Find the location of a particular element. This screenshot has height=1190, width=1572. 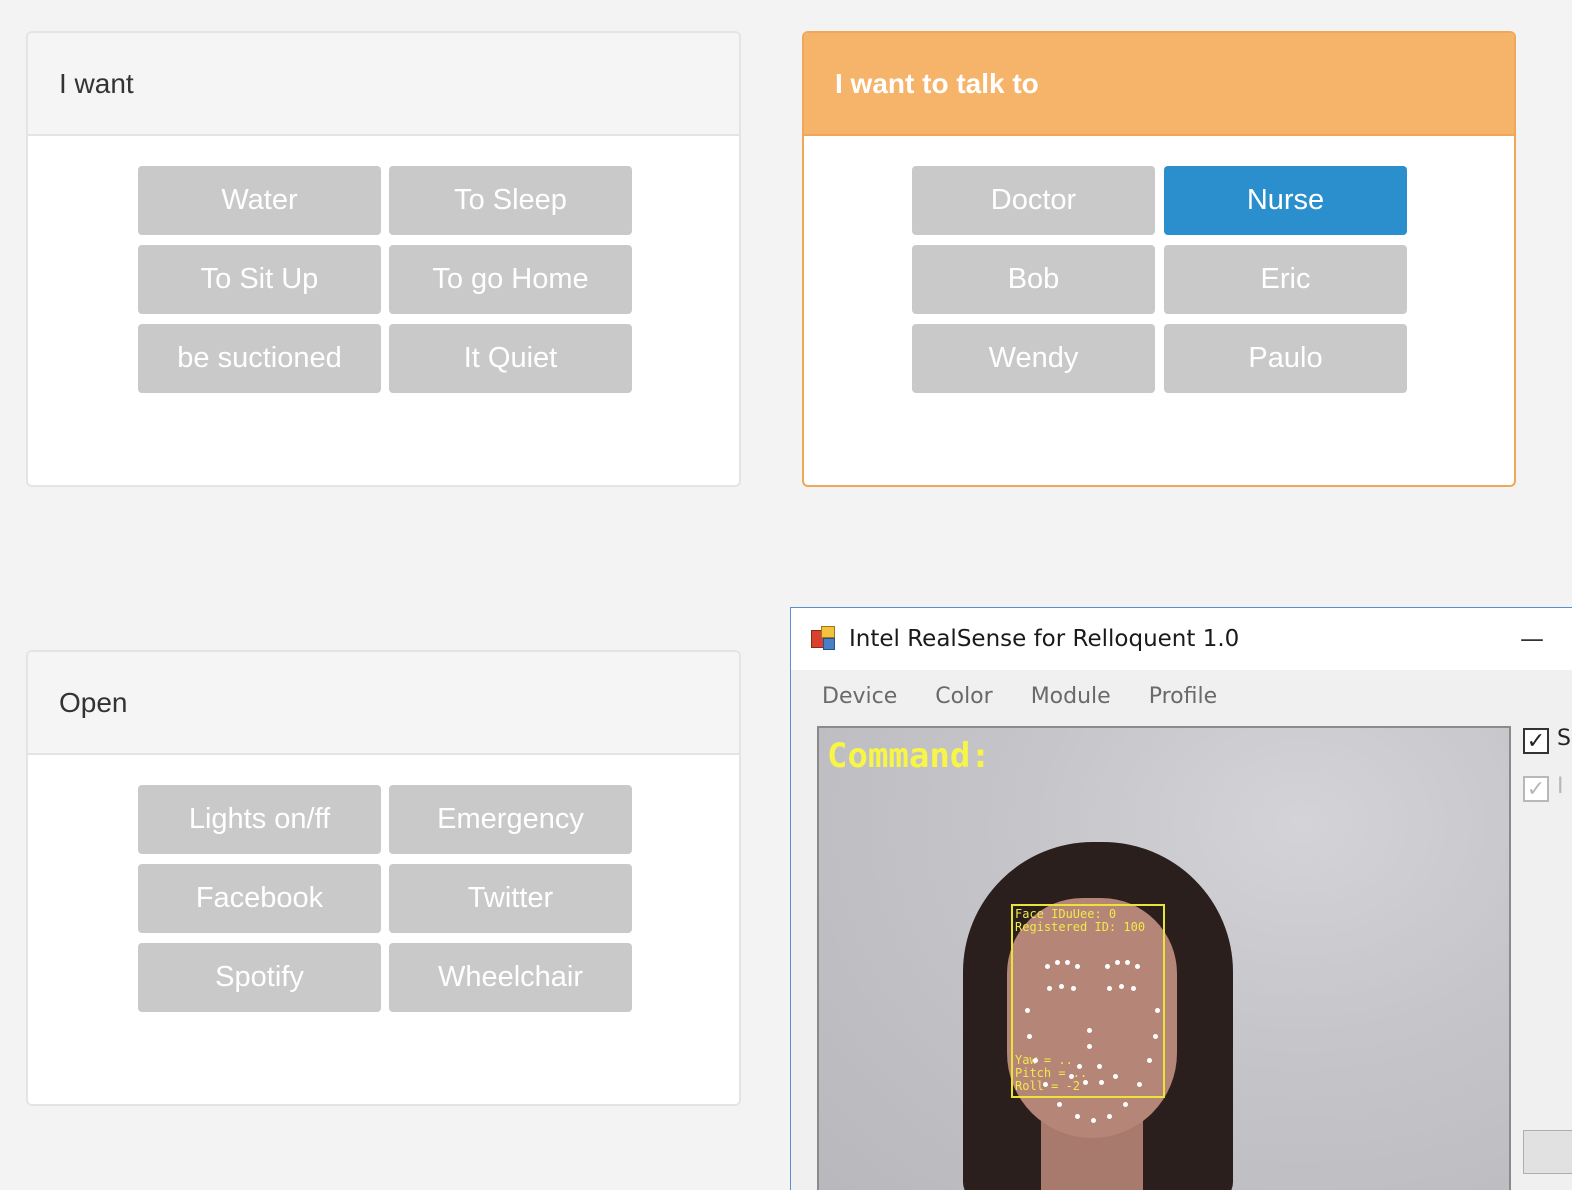

facebook-button: Facebook is located at coordinates (259, 898).